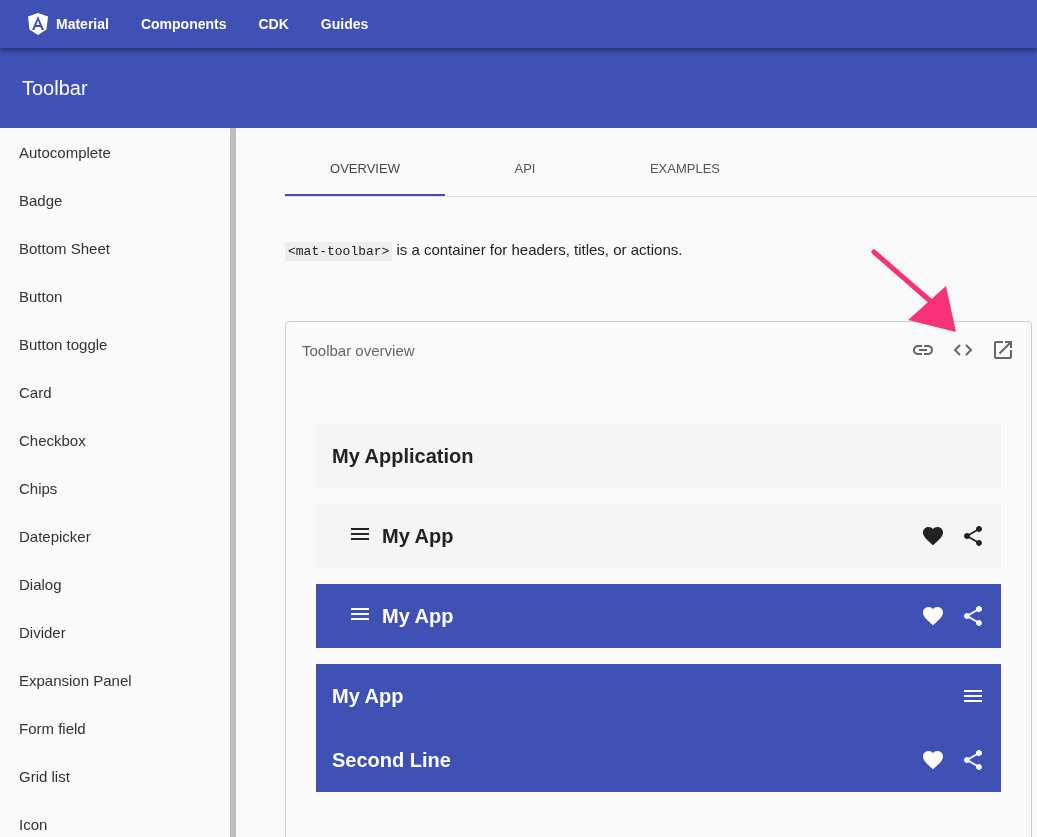  What do you see at coordinates (392, 760) in the screenshot?
I see `toolbar-title: Second Line` at bounding box center [392, 760].